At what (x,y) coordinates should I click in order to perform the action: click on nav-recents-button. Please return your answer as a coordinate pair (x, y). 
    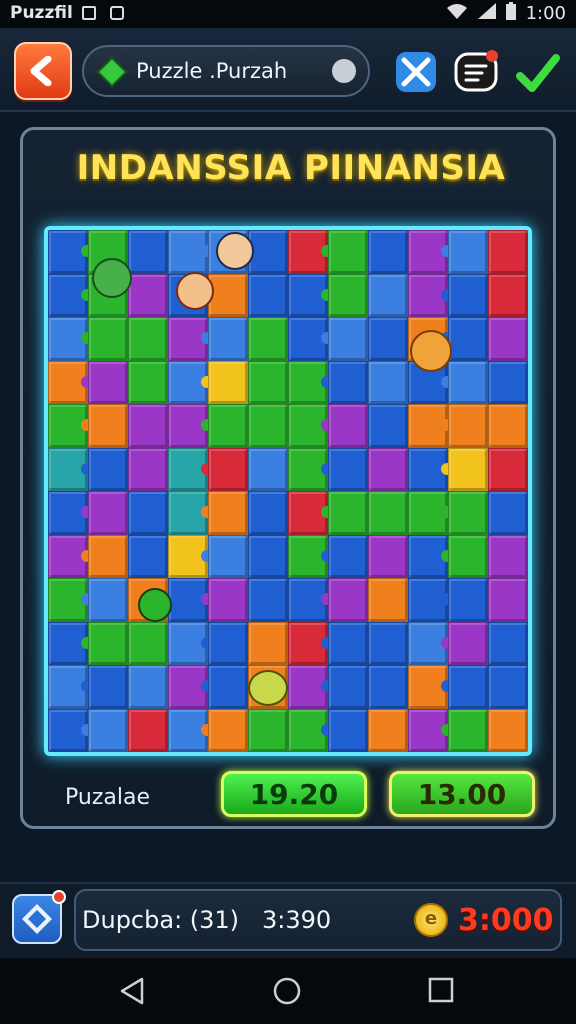
    Looking at the image, I should click on (441, 992).